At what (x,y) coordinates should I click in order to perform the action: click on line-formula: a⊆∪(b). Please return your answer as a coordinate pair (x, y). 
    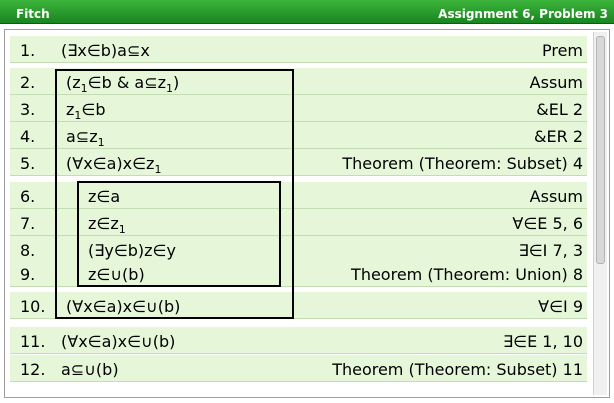
    Looking at the image, I should click on (90, 369).